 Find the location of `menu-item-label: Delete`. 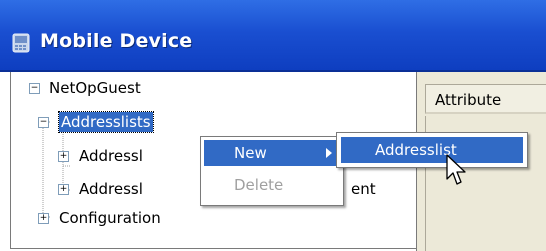

menu-item-label: Delete is located at coordinates (259, 185).